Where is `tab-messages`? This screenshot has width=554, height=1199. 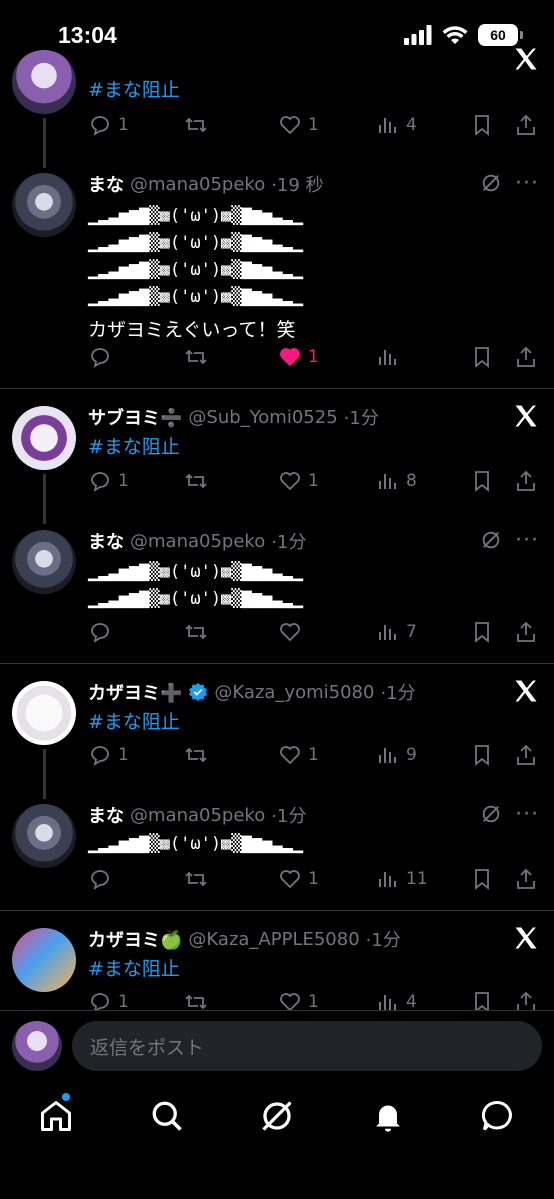 tab-messages is located at coordinates (498, 1116).